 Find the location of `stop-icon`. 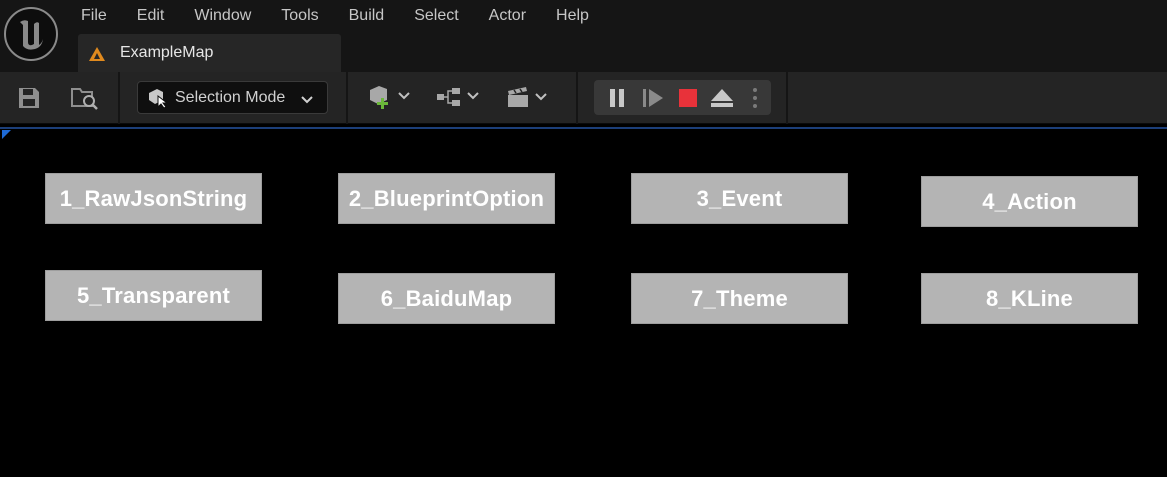

stop-icon is located at coordinates (688, 100).